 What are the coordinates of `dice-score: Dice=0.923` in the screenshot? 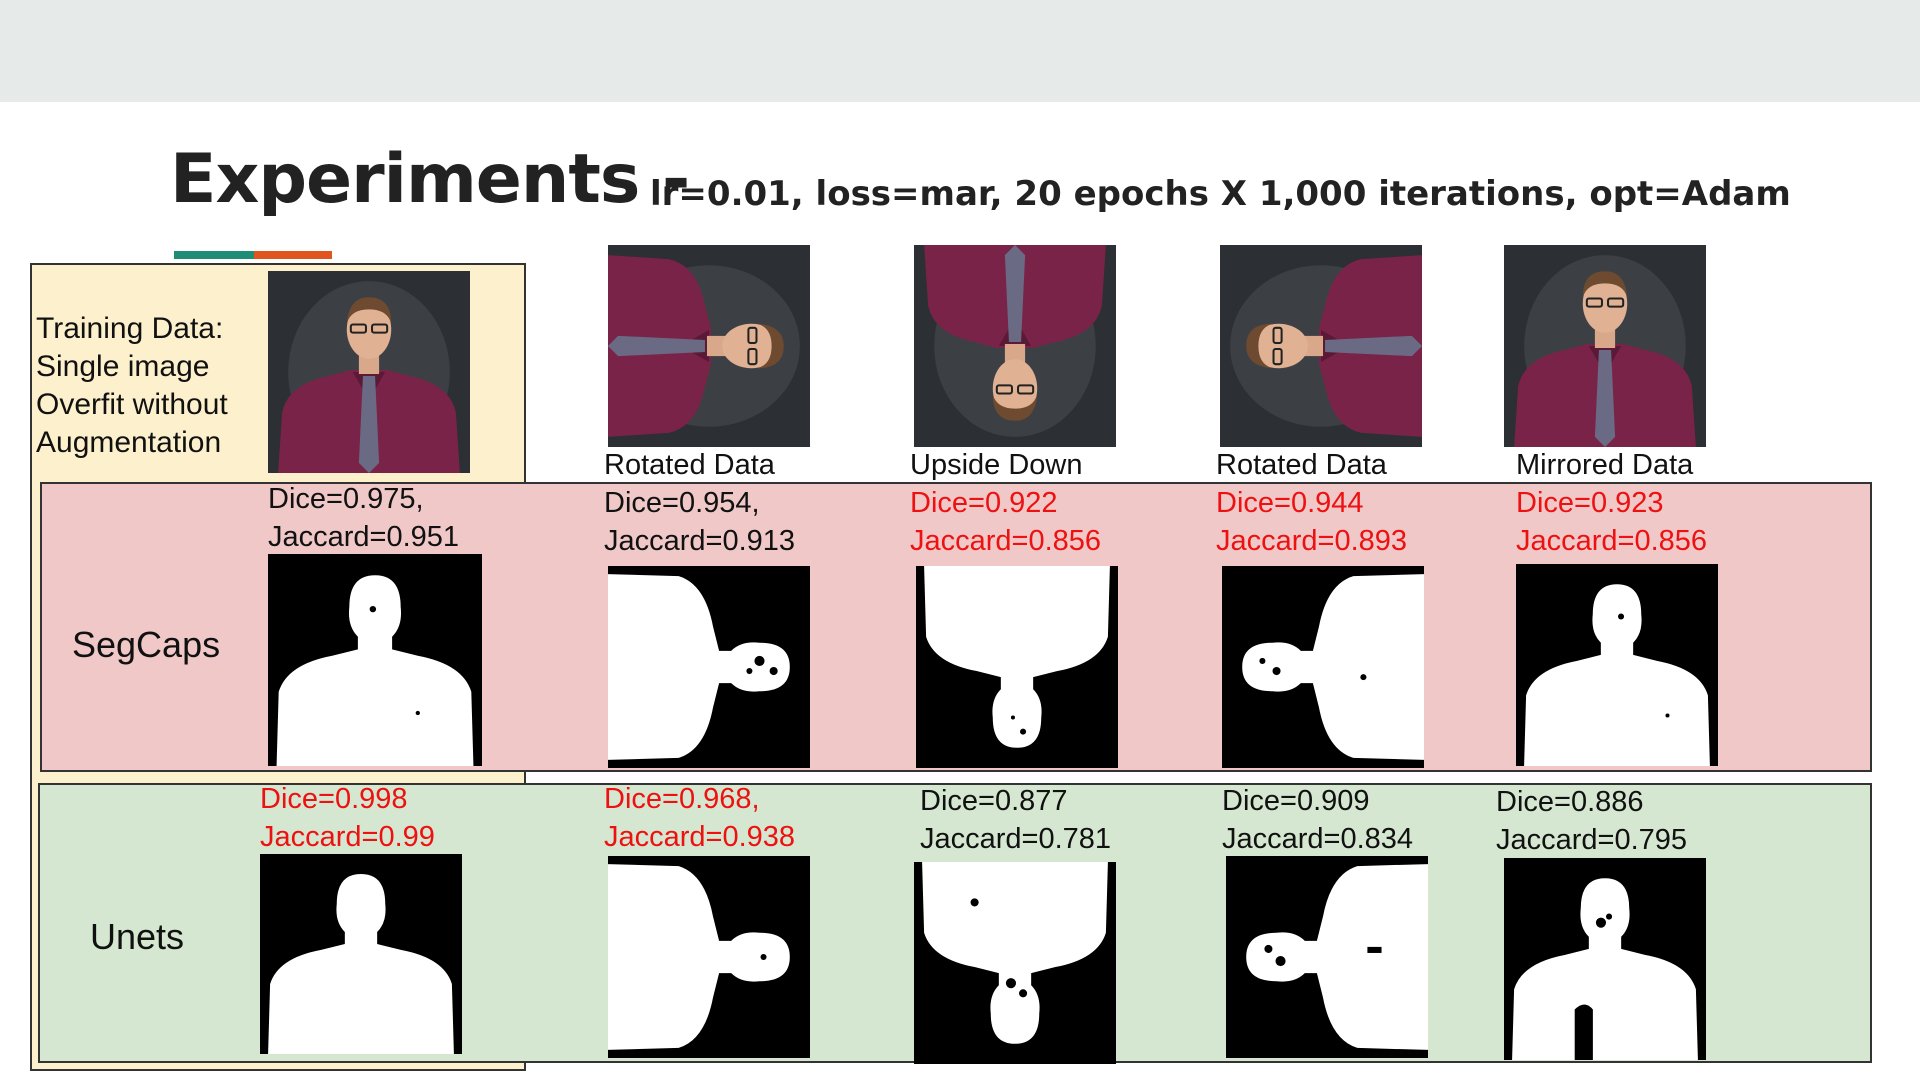 It's located at (1590, 503).